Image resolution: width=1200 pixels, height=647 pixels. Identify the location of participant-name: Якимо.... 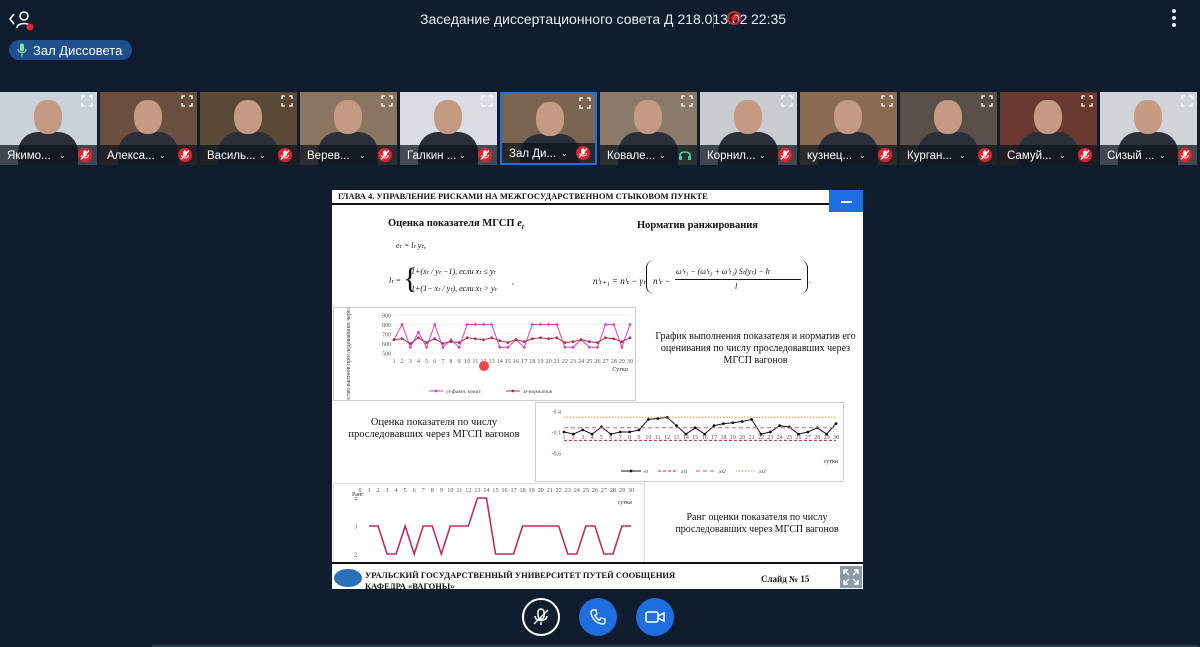
(29, 156).